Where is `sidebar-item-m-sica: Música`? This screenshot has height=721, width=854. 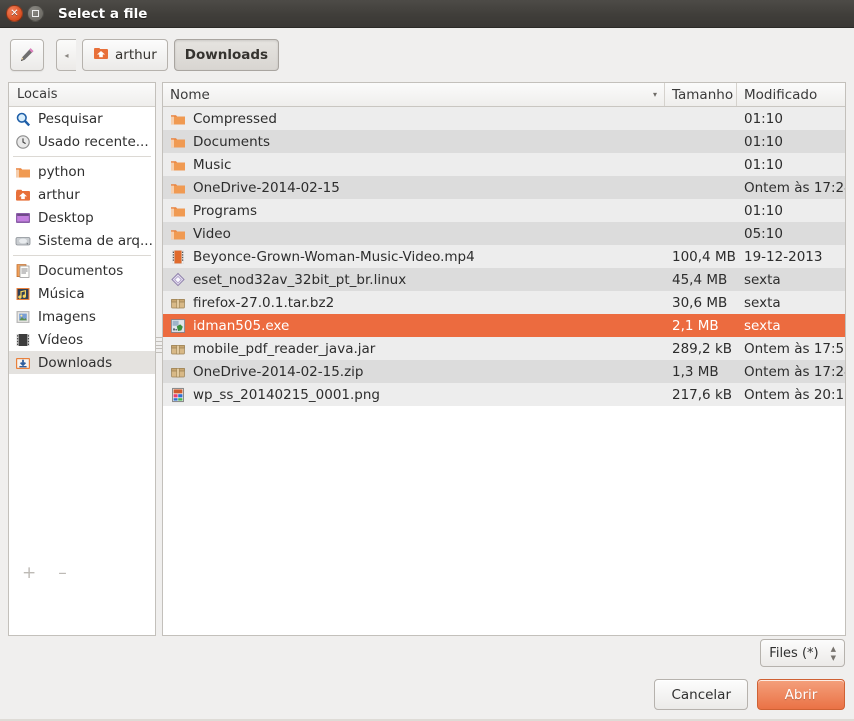
sidebar-item-m-sica: Música is located at coordinates (82, 293).